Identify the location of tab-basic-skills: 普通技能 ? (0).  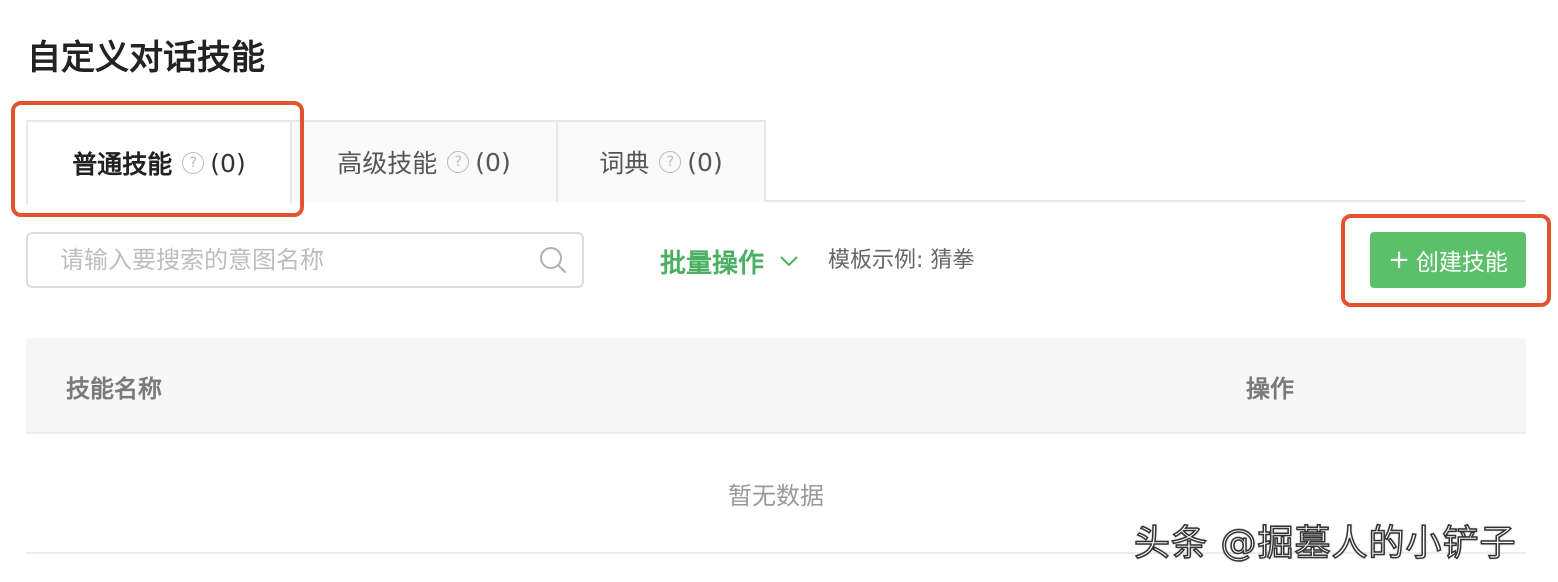
(159, 162).